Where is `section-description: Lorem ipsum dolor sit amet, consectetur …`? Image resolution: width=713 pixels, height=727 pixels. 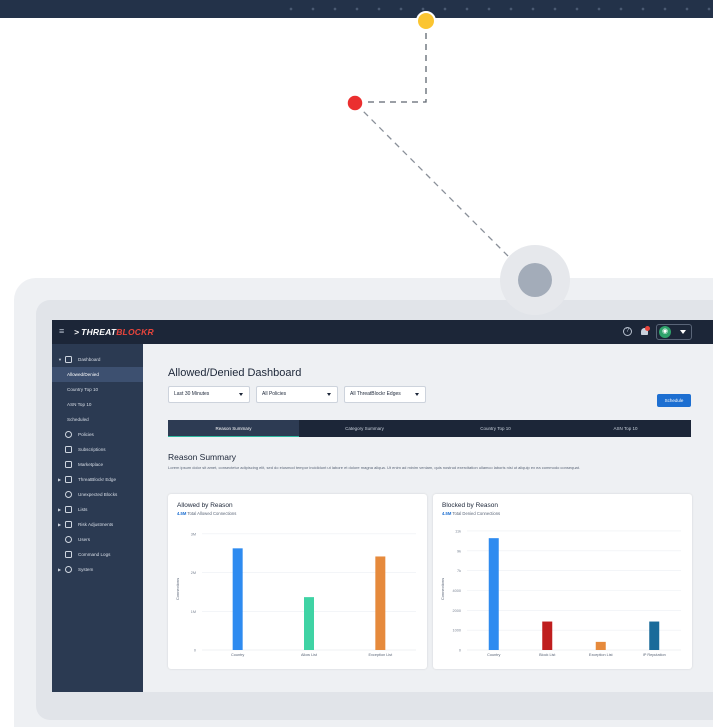 section-description: Lorem ipsum dolor sit amet, consectetur … is located at coordinates (374, 467).